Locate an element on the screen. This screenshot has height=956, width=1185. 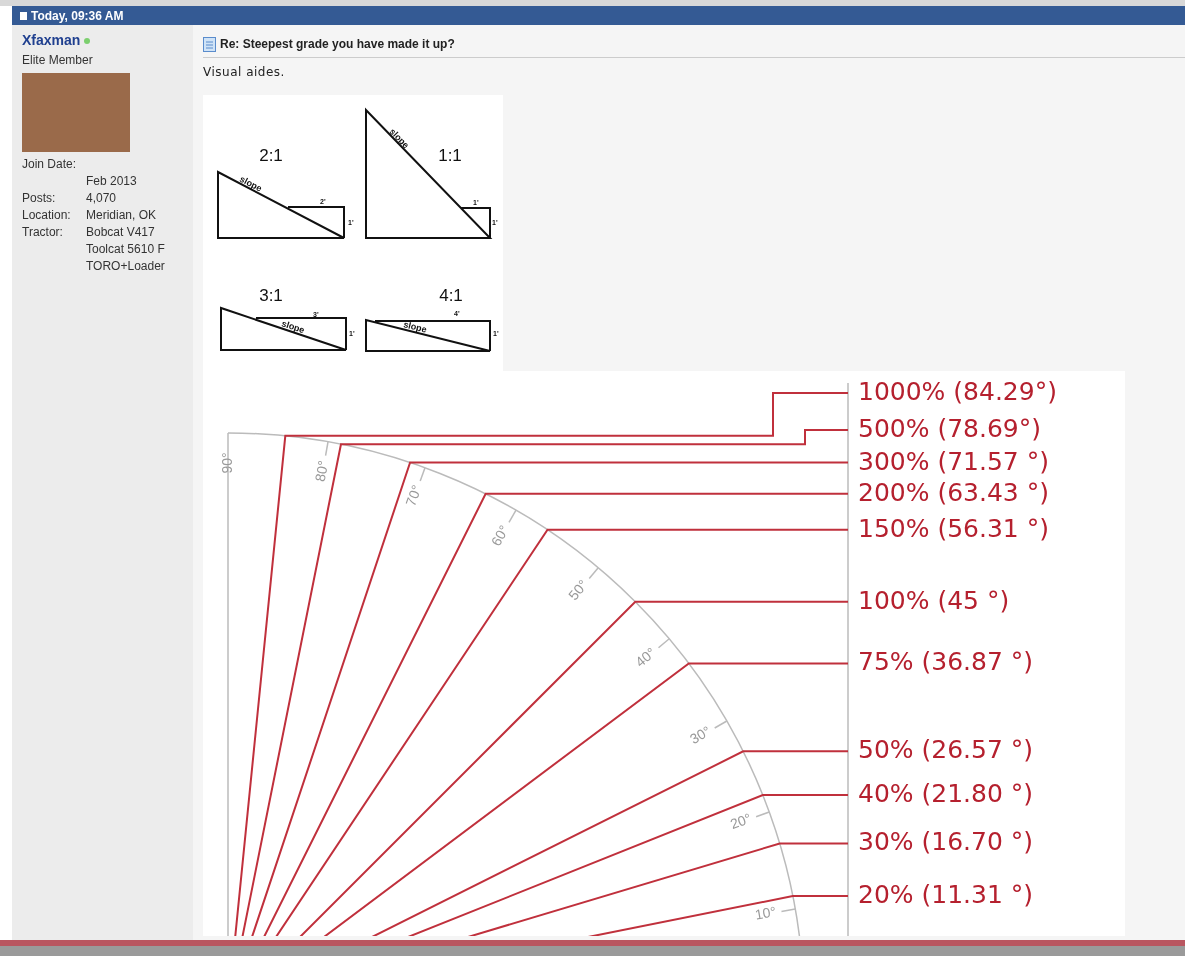
grade-label: 100% (45 °) is located at coordinates (934, 600).